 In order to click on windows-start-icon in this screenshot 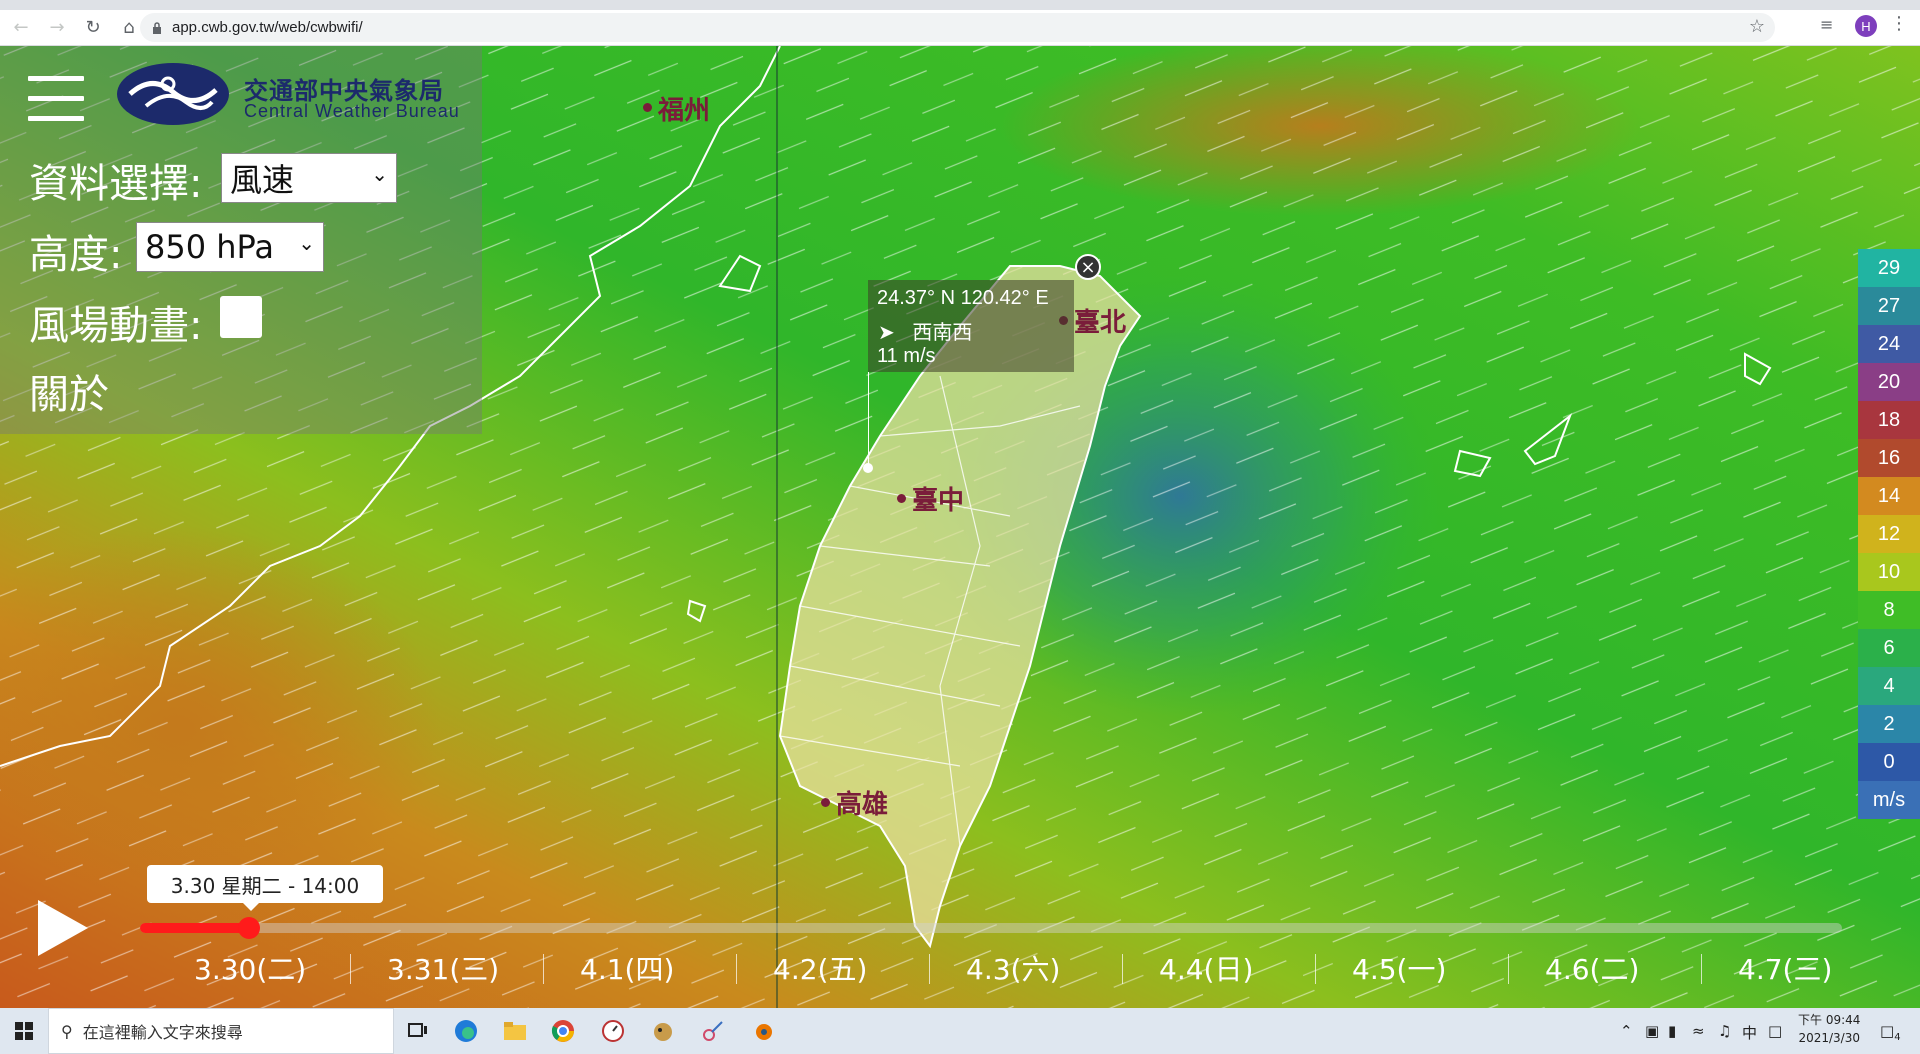, I will do `click(24, 1031)`.